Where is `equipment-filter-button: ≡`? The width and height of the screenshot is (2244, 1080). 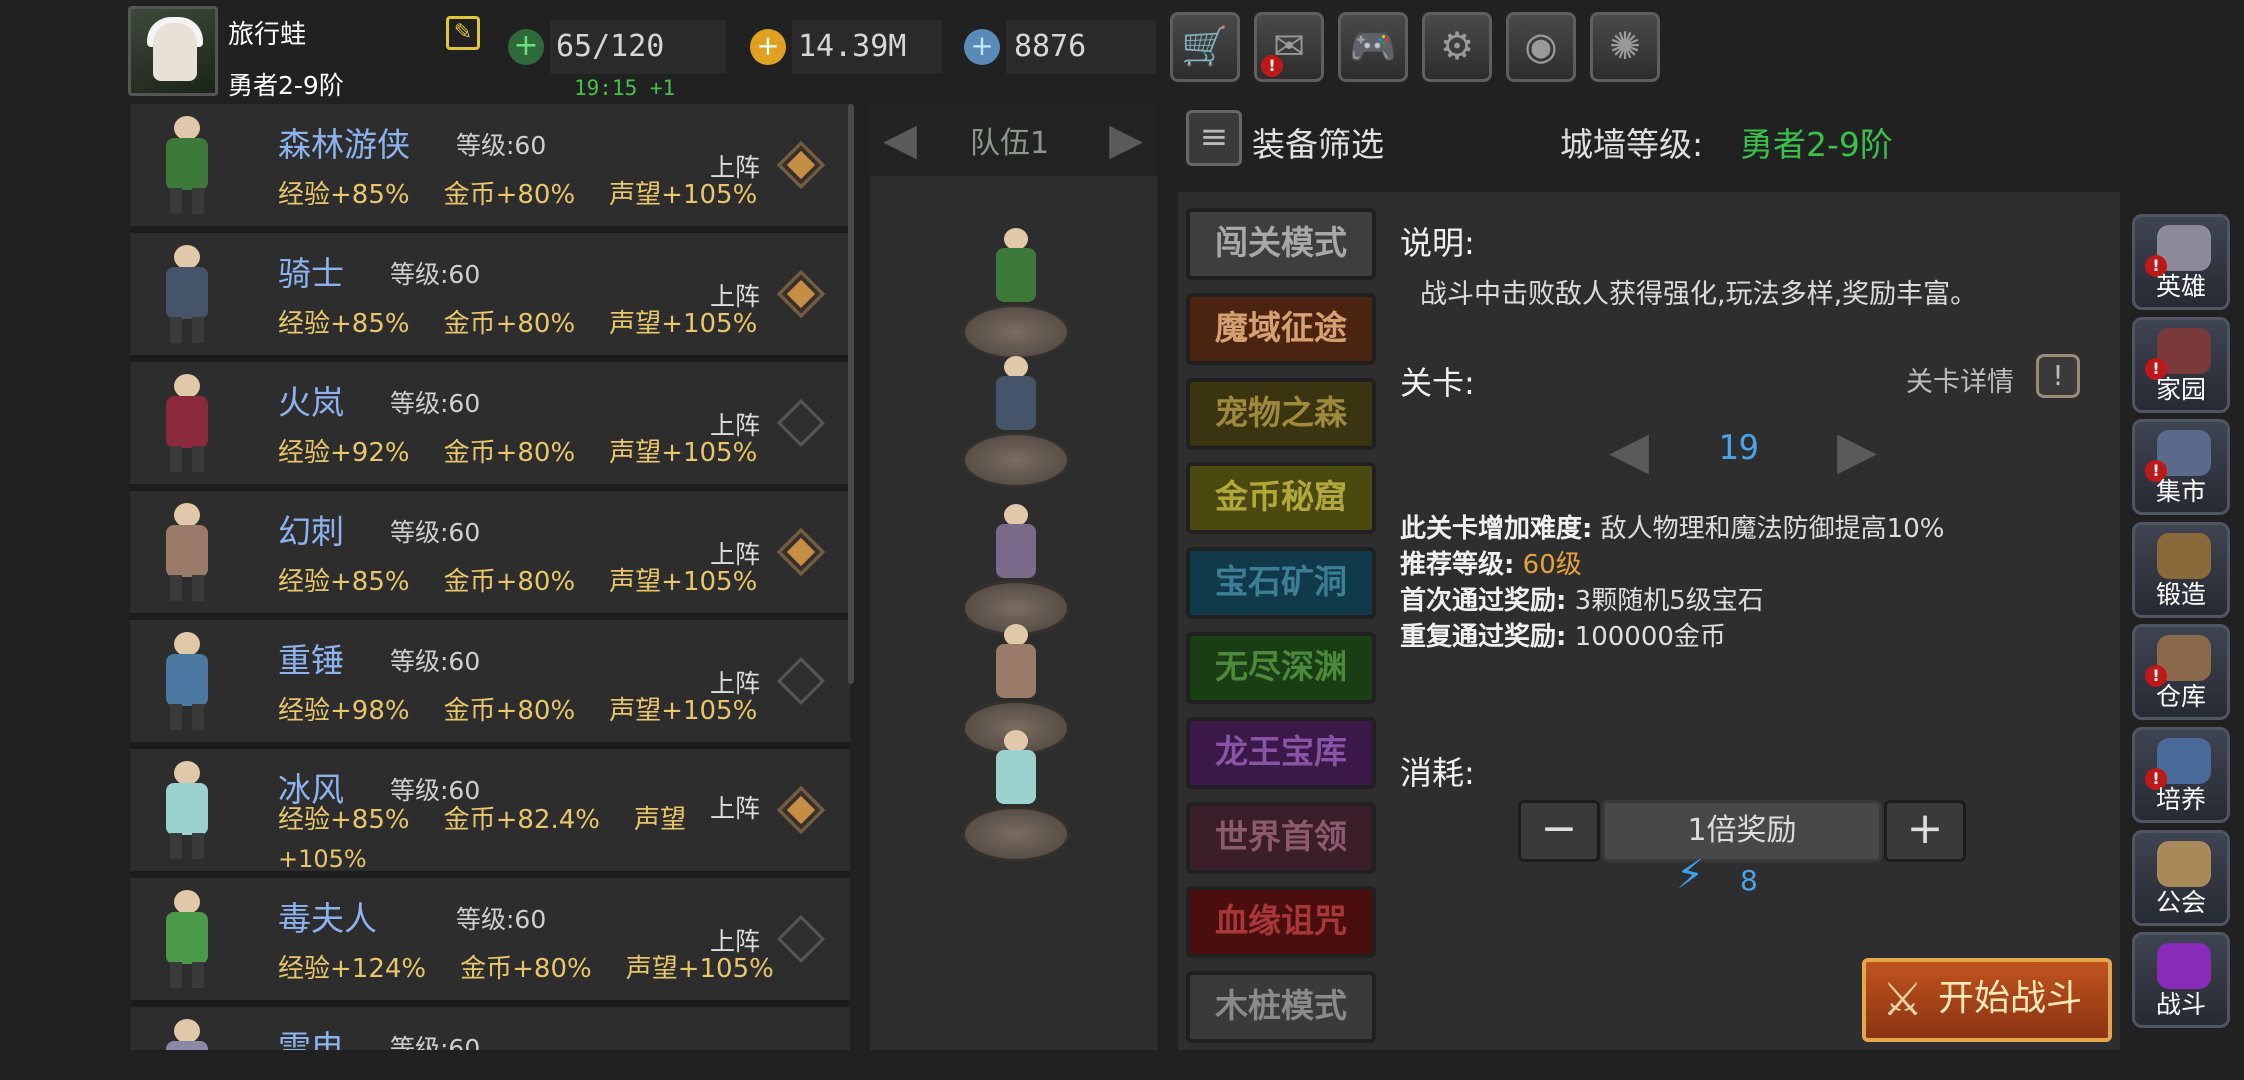 equipment-filter-button: ≡ is located at coordinates (1214, 138).